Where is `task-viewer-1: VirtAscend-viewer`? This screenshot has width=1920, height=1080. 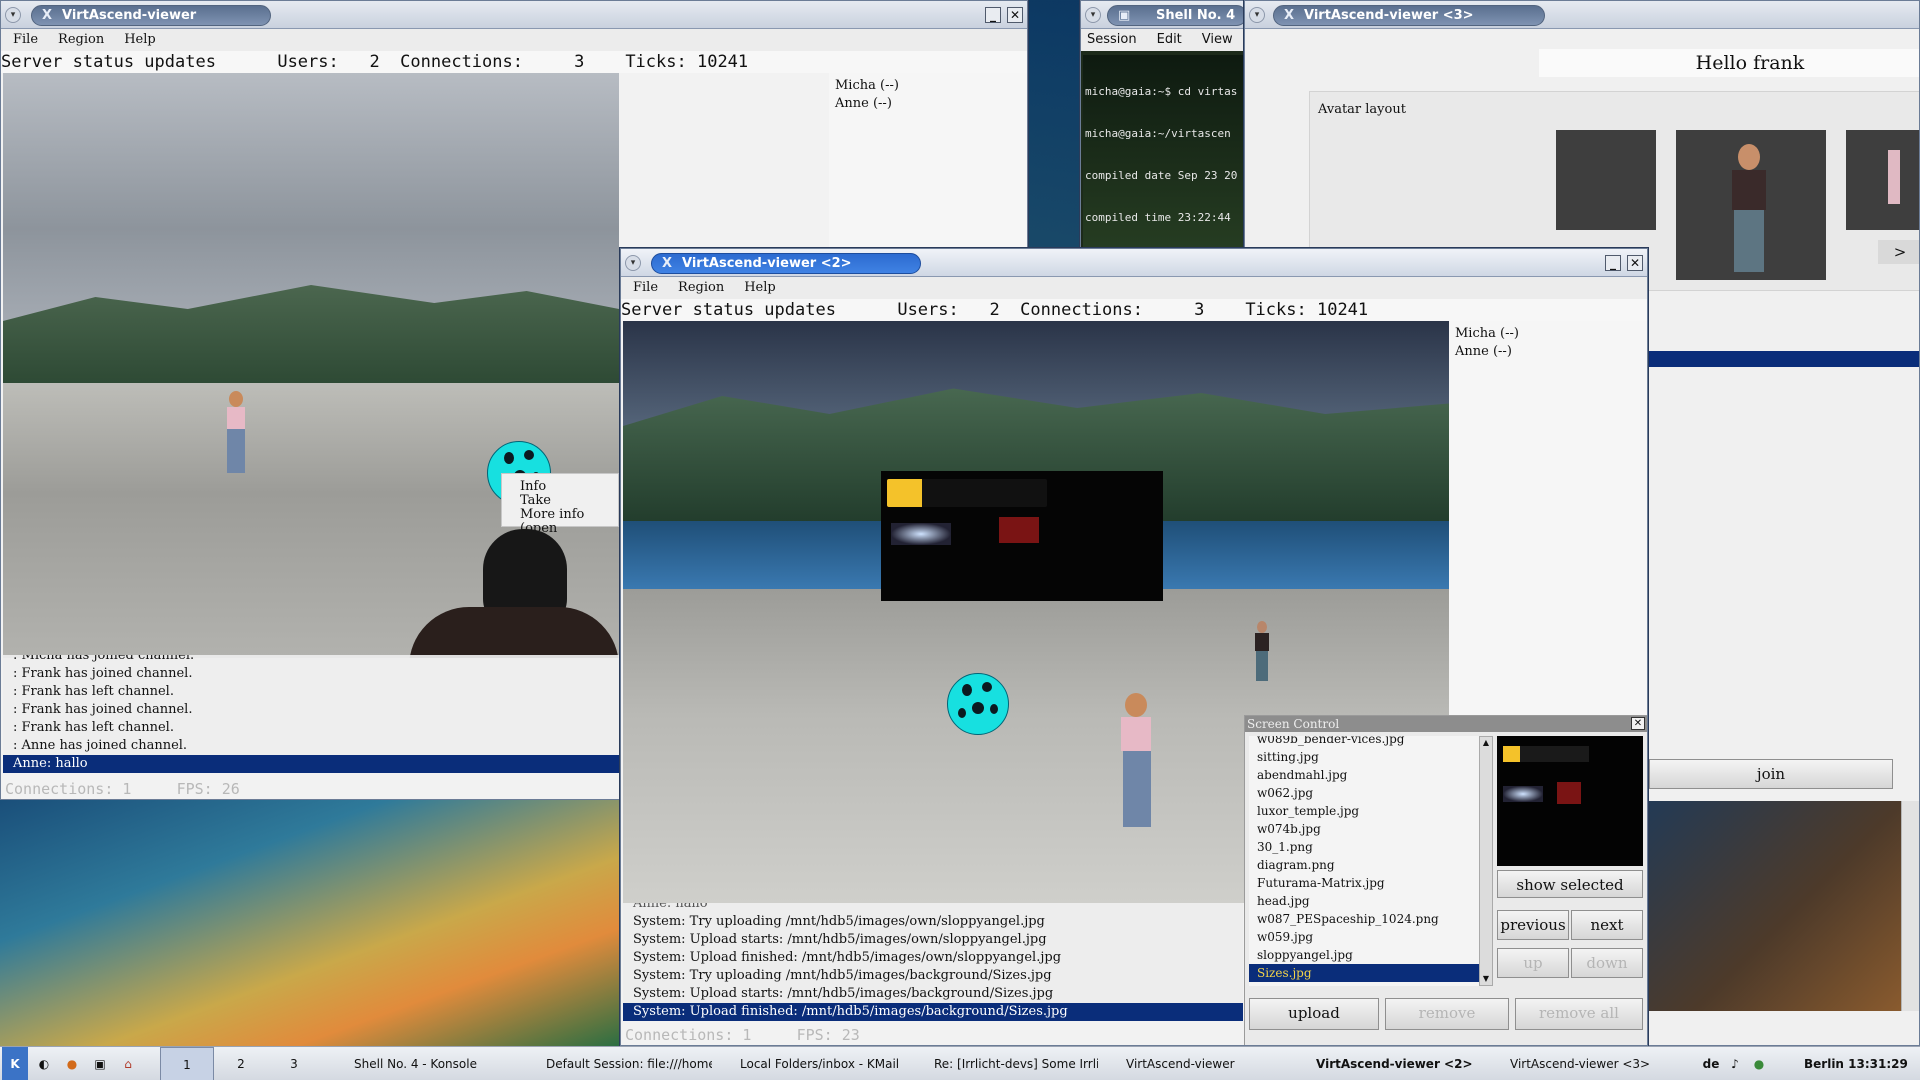 task-viewer-1: VirtAscend-viewer is located at coordinates (1199, 1063).